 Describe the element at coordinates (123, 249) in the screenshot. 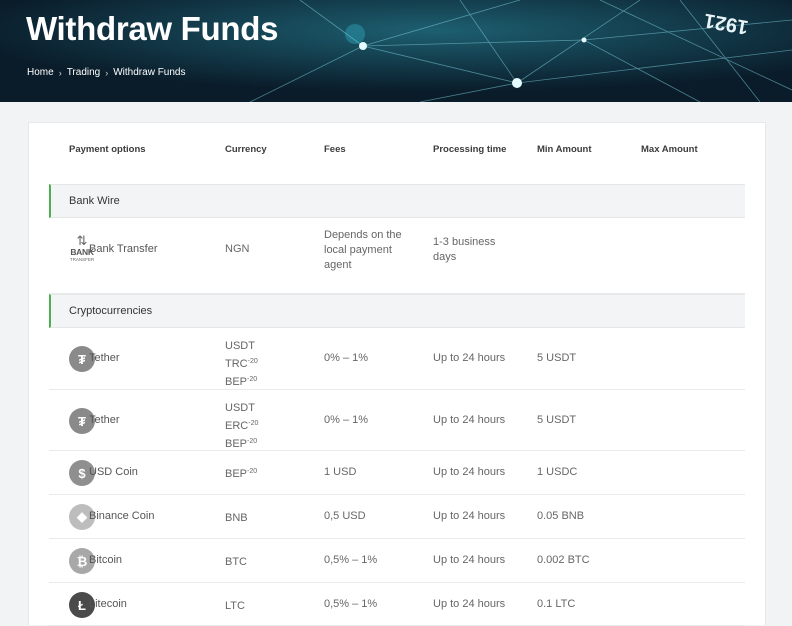

I see `payment-name: Bank Transfer` at that location.